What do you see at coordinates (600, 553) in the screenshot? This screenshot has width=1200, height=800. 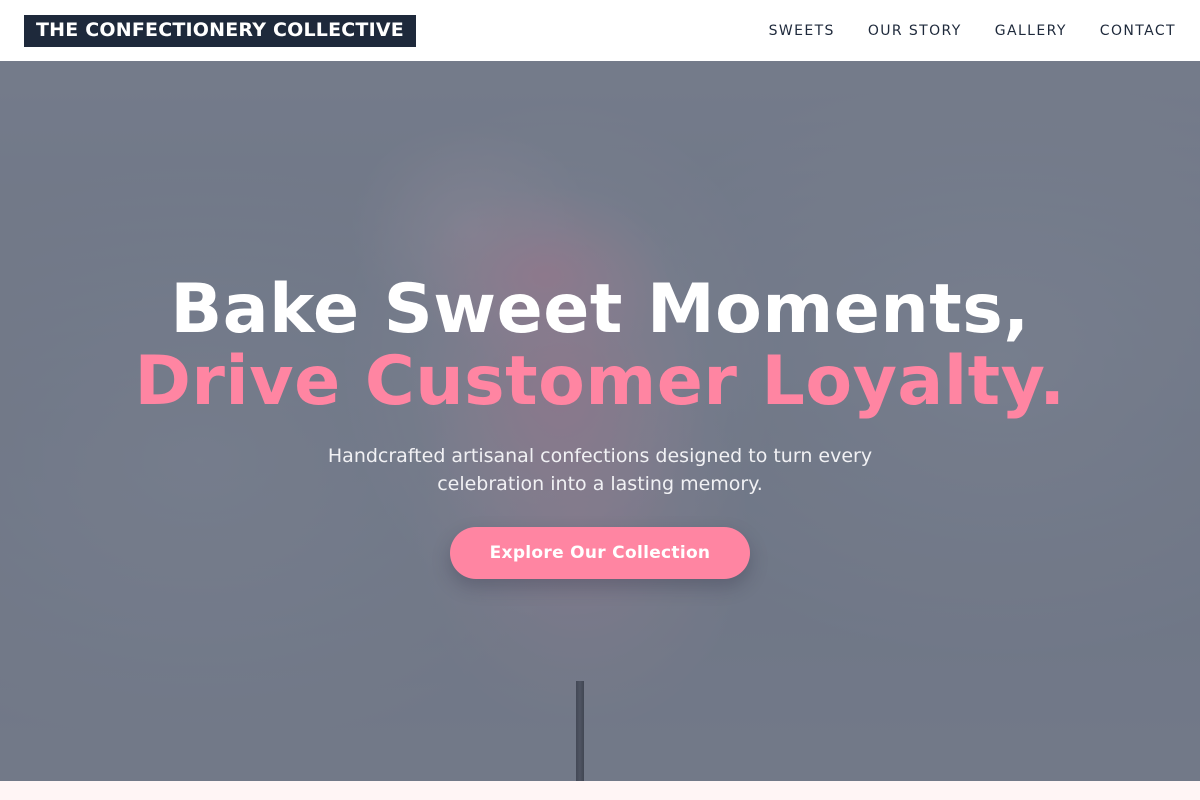 I see `explore-collection-button: Explore Our Collection` at bounding box center [600, 553].